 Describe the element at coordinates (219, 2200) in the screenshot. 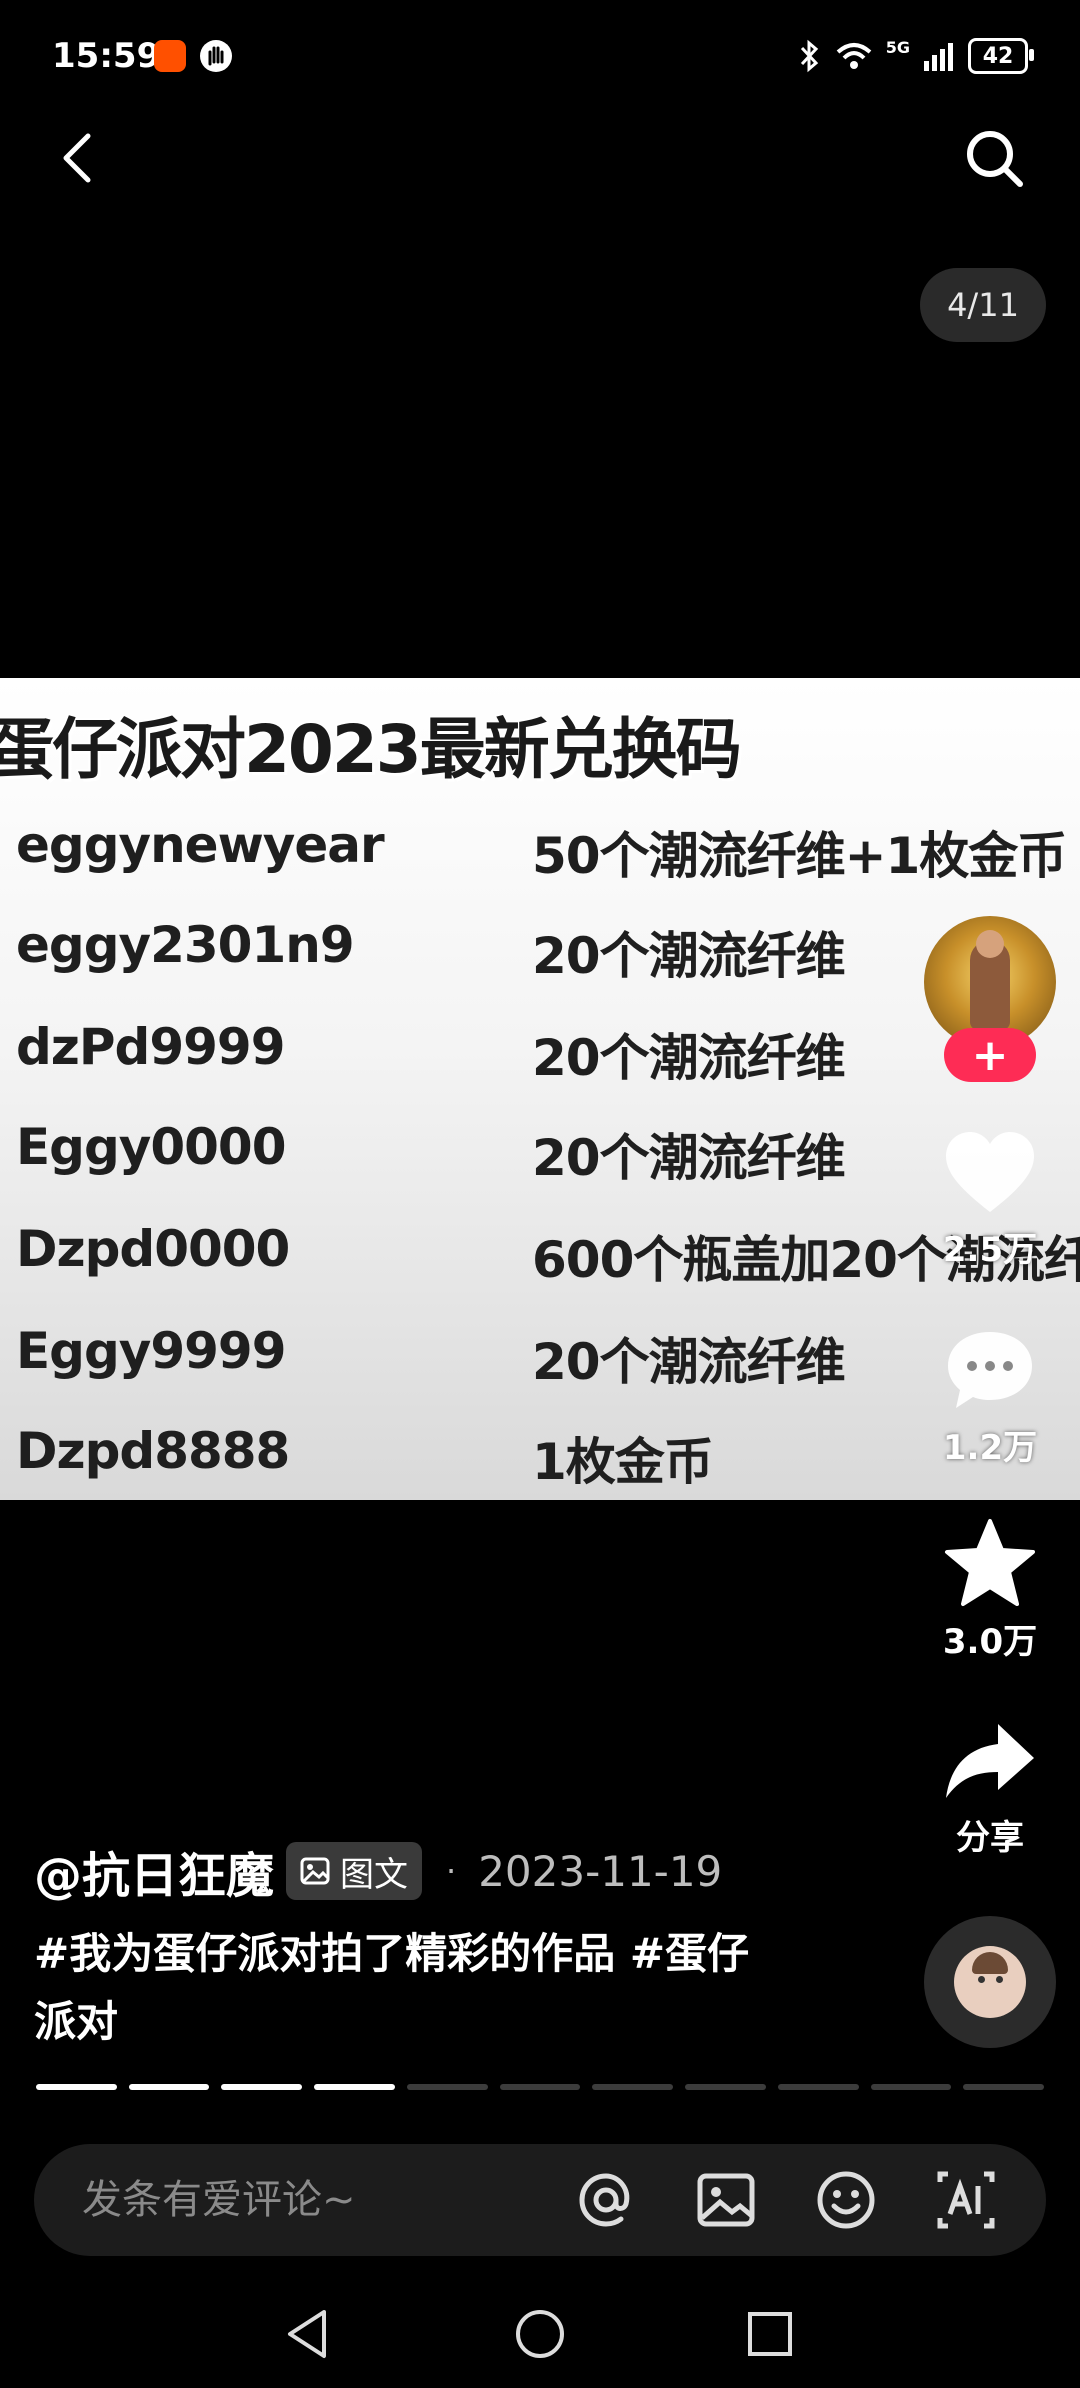

I see `comment-placeholder: 发条有爱评论~` at that location.